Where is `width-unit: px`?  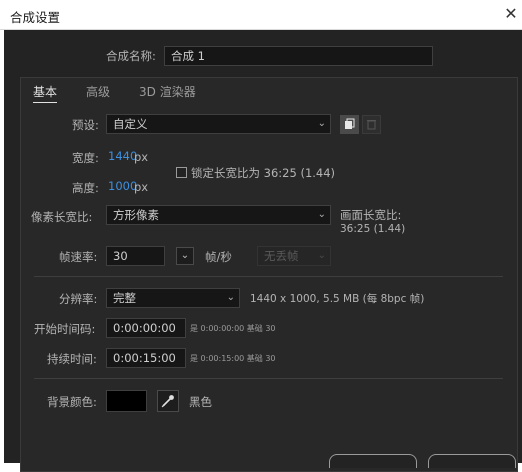 width-unit: px is located at coordinates (141, 157).